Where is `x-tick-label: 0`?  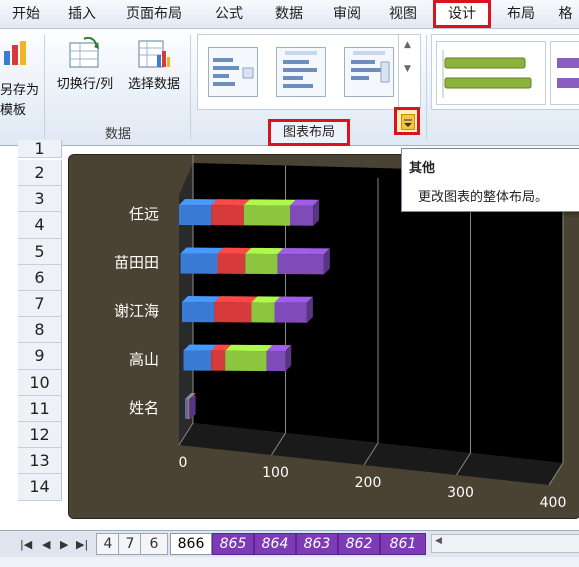
x-tick-label: 0 is located at coordinates (183, 463).